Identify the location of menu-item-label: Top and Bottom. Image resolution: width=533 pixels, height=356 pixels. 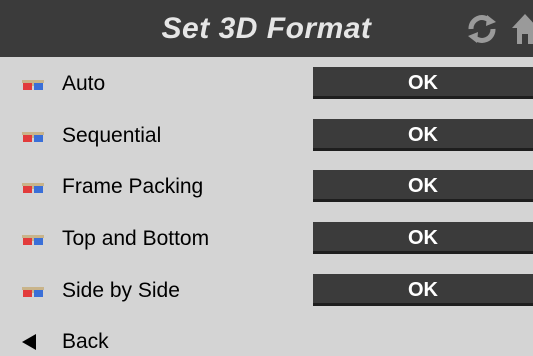
(136, 238).